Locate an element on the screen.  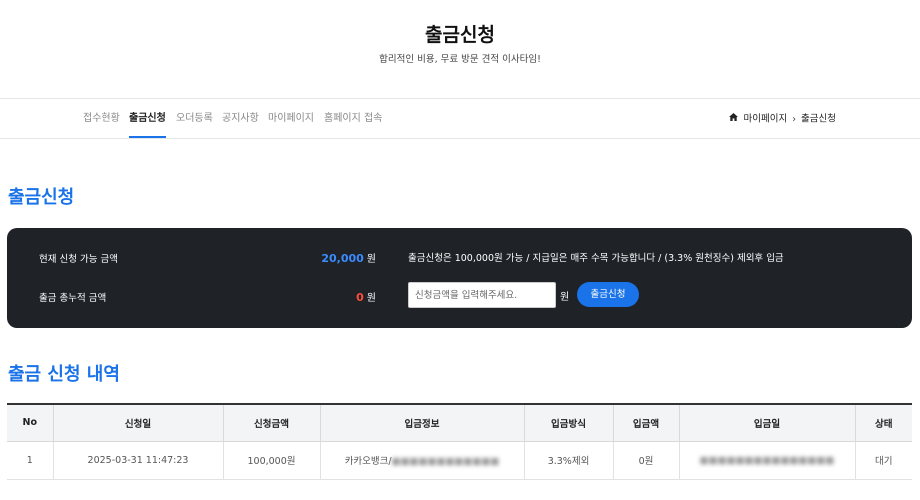
home-icon is located at coordinates (733, 119).